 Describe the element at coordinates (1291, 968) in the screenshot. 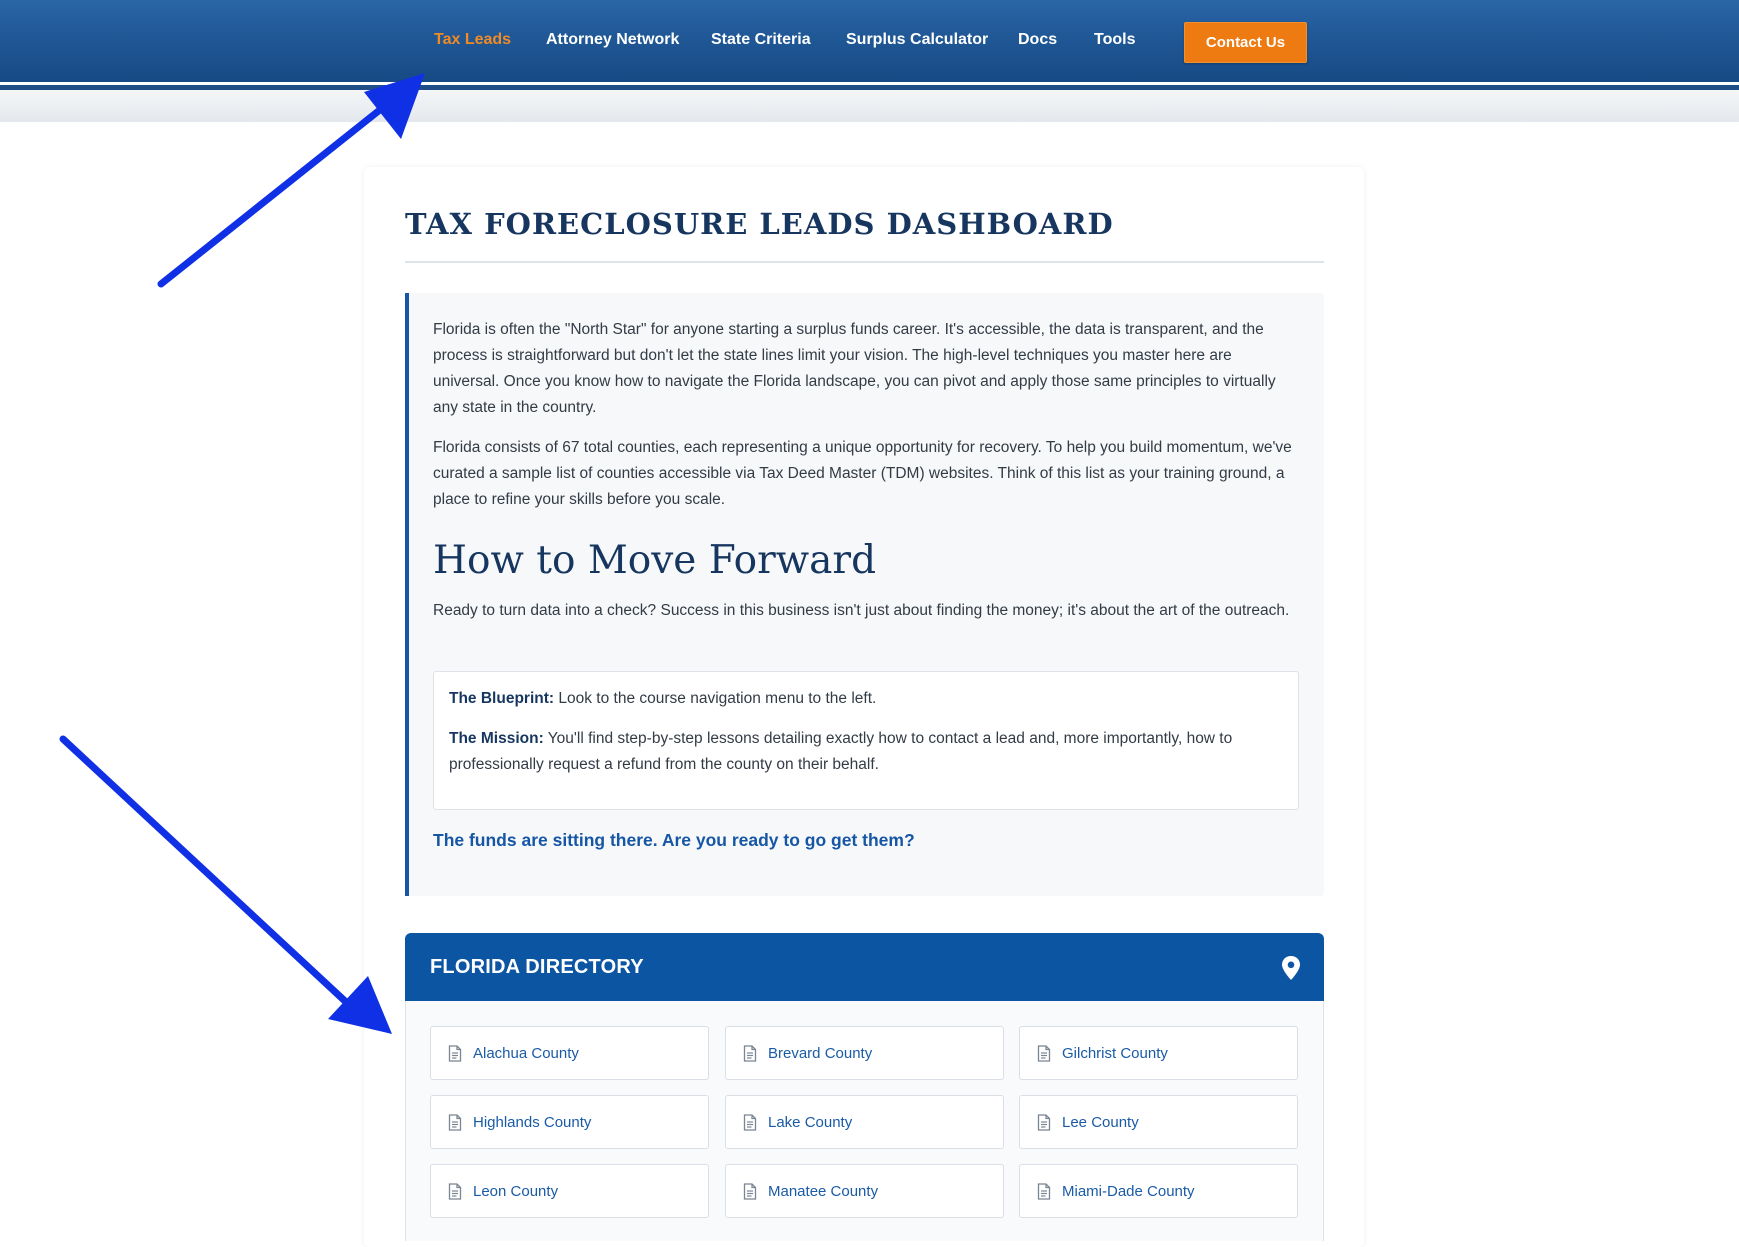

I see `map-pin-icon` at that location.